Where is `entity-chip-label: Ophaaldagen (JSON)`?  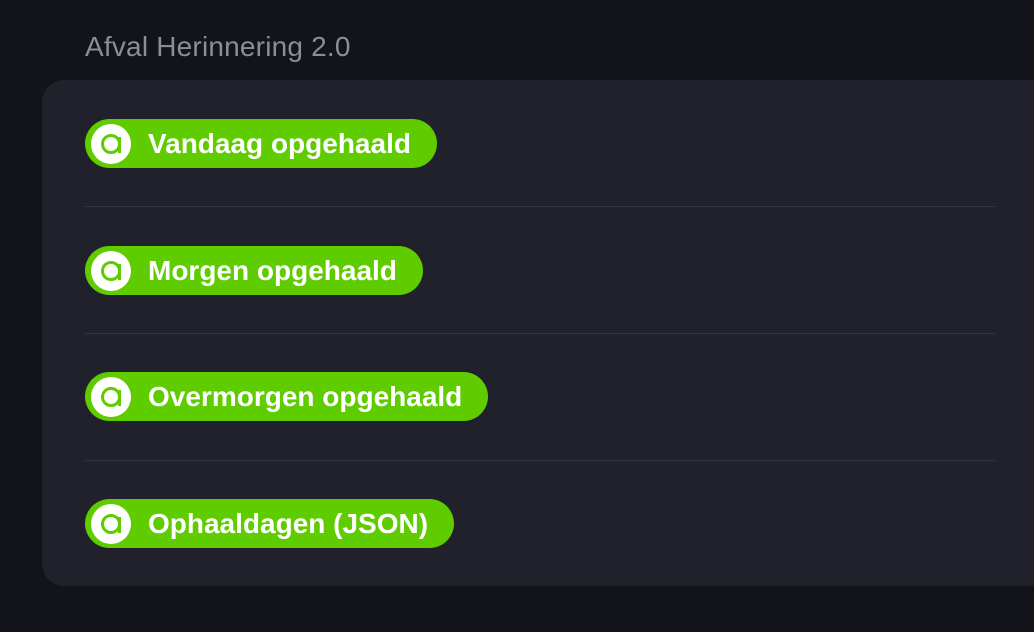 entity-chip-label: Ophaaldagen (JSON) is located at coordinates (288, 523).